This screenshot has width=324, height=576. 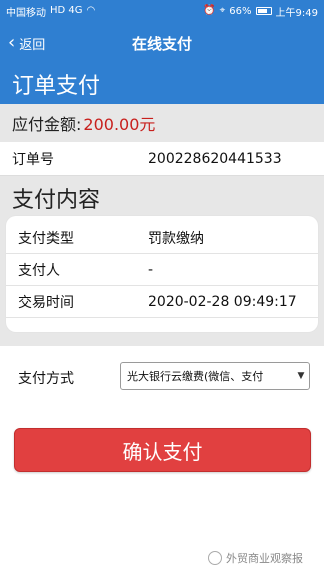 I want to click on payment-method-select: 光大银行云缴费(微信、支付 ▼, so click(x=215, y=376).